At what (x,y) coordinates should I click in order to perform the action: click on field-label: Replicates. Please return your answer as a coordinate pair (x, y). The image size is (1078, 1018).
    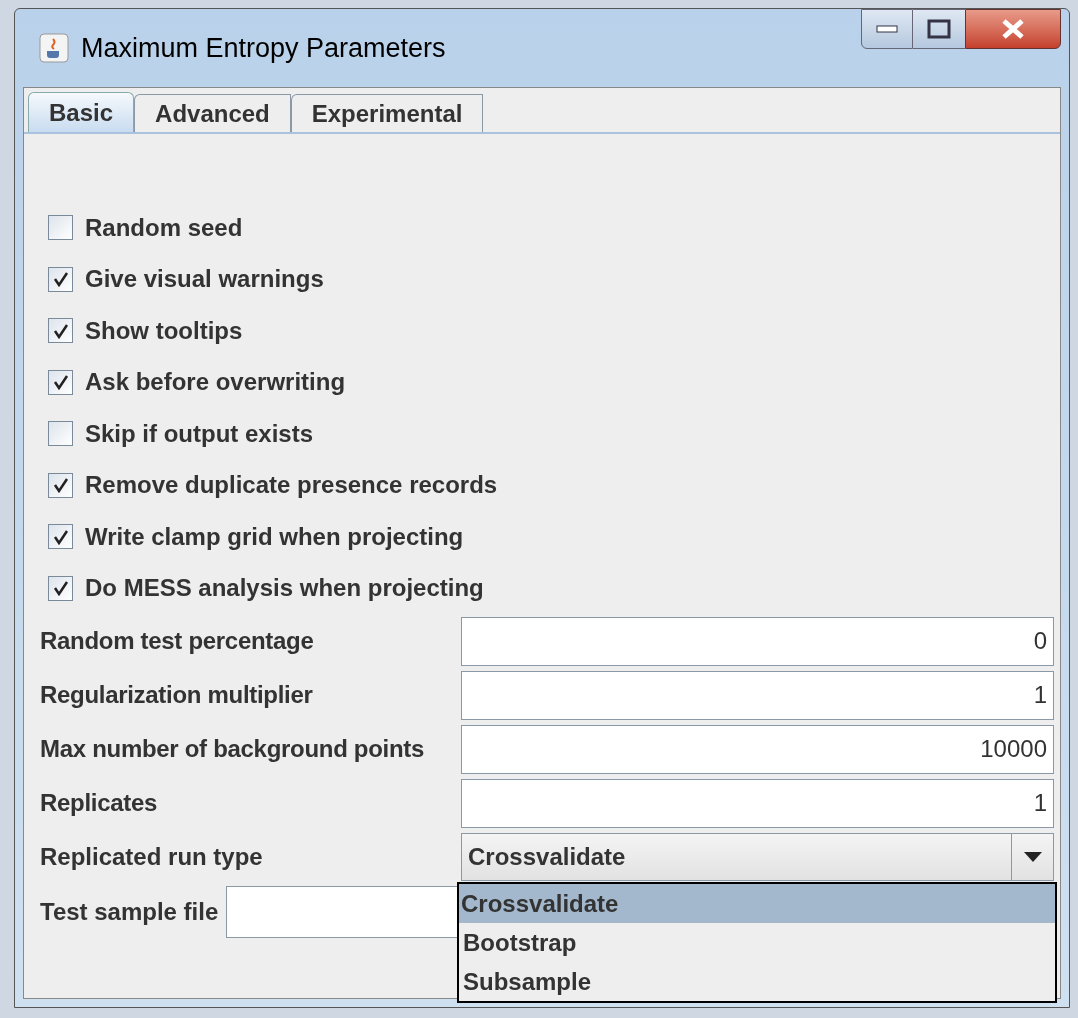
    Looking at the image, I should click on (99, 803).